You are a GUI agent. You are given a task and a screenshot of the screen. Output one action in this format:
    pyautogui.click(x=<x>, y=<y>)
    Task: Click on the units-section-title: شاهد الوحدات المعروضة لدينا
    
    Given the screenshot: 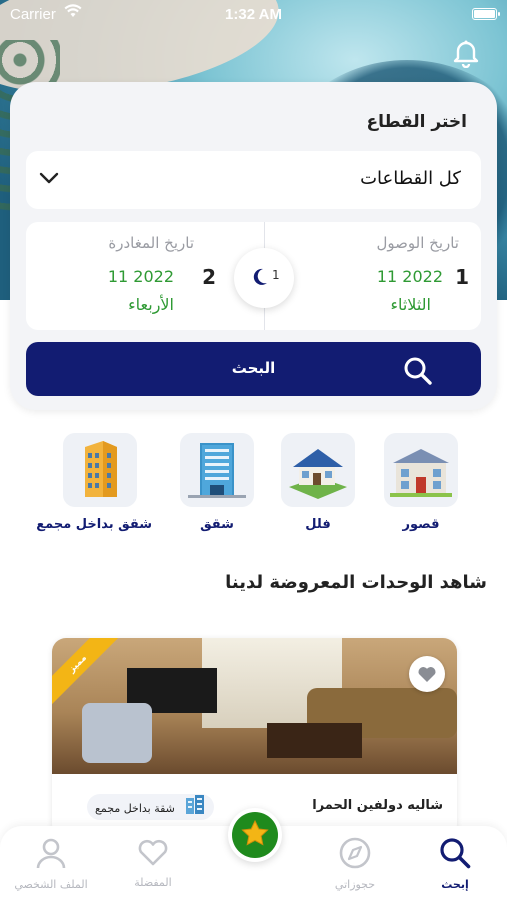 What is the action you would take?
    pyautogui.click(x=356, y=582)
    